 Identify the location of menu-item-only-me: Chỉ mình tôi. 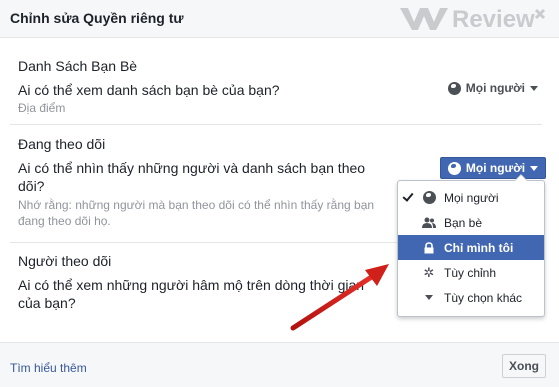
(471, 247).